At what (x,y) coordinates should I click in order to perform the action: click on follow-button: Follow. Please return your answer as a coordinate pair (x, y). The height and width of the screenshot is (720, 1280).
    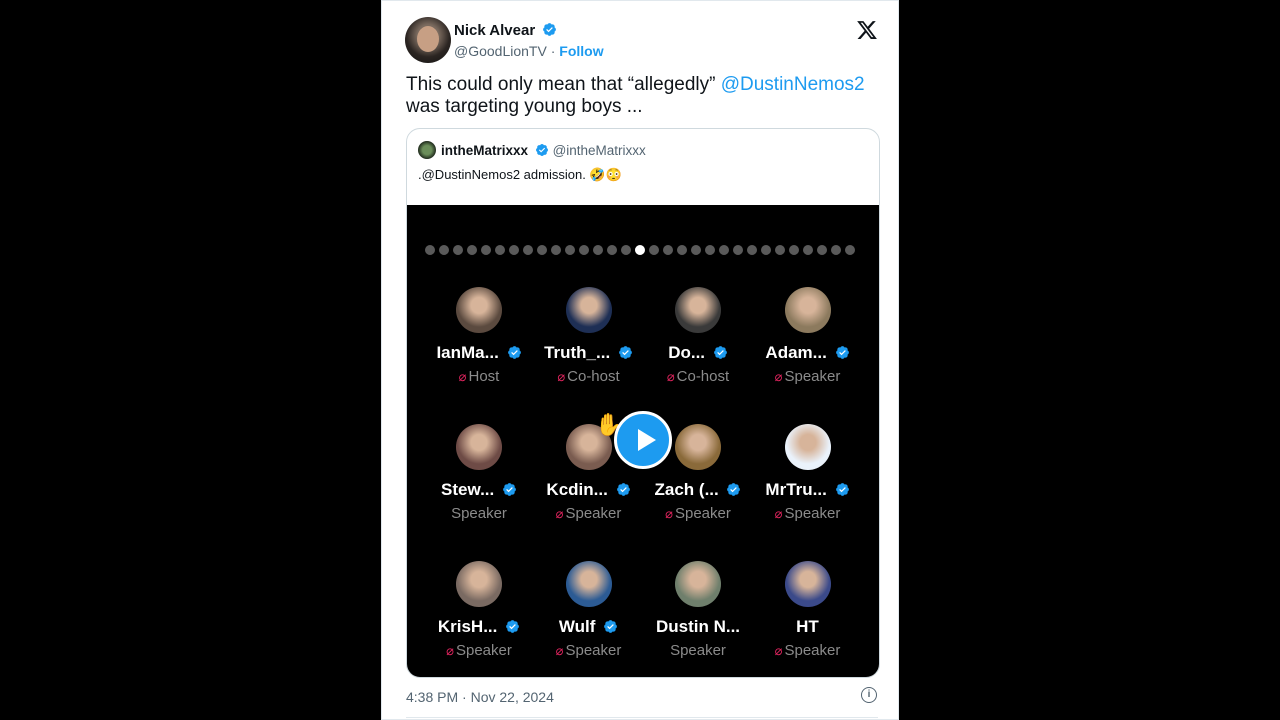
    Looking at the image, I should click on (581, 51).